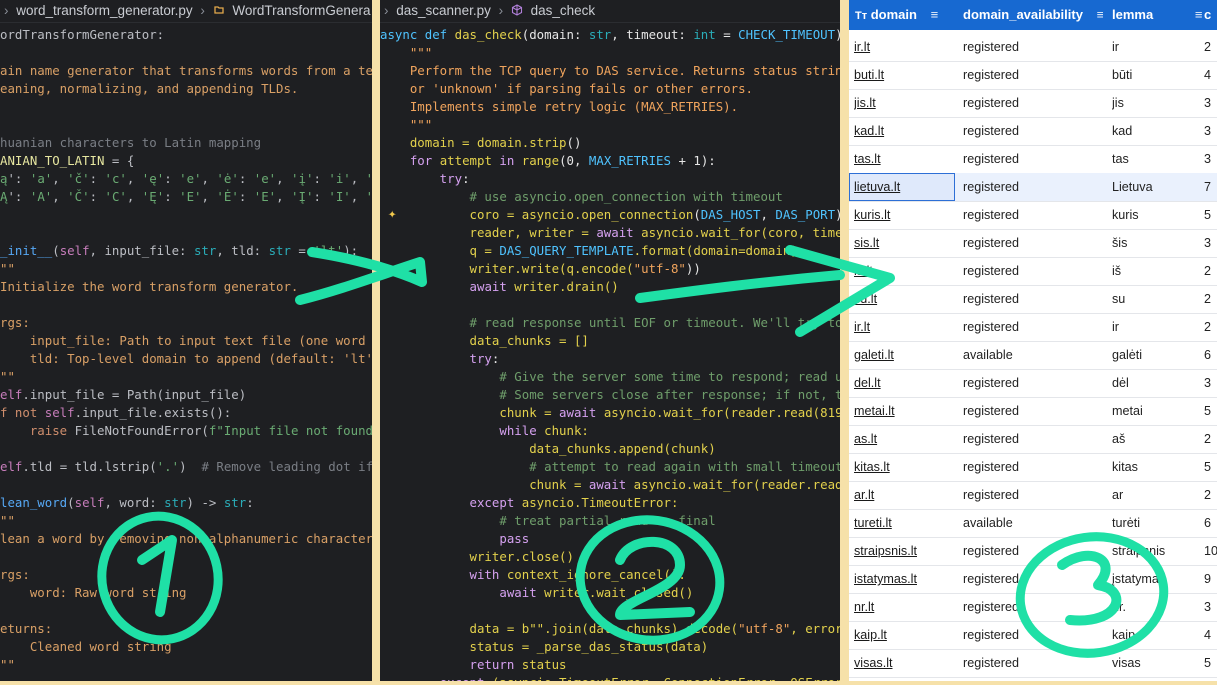  I want to click on table-row: su.lt registered su 2, so click(1033, 299).